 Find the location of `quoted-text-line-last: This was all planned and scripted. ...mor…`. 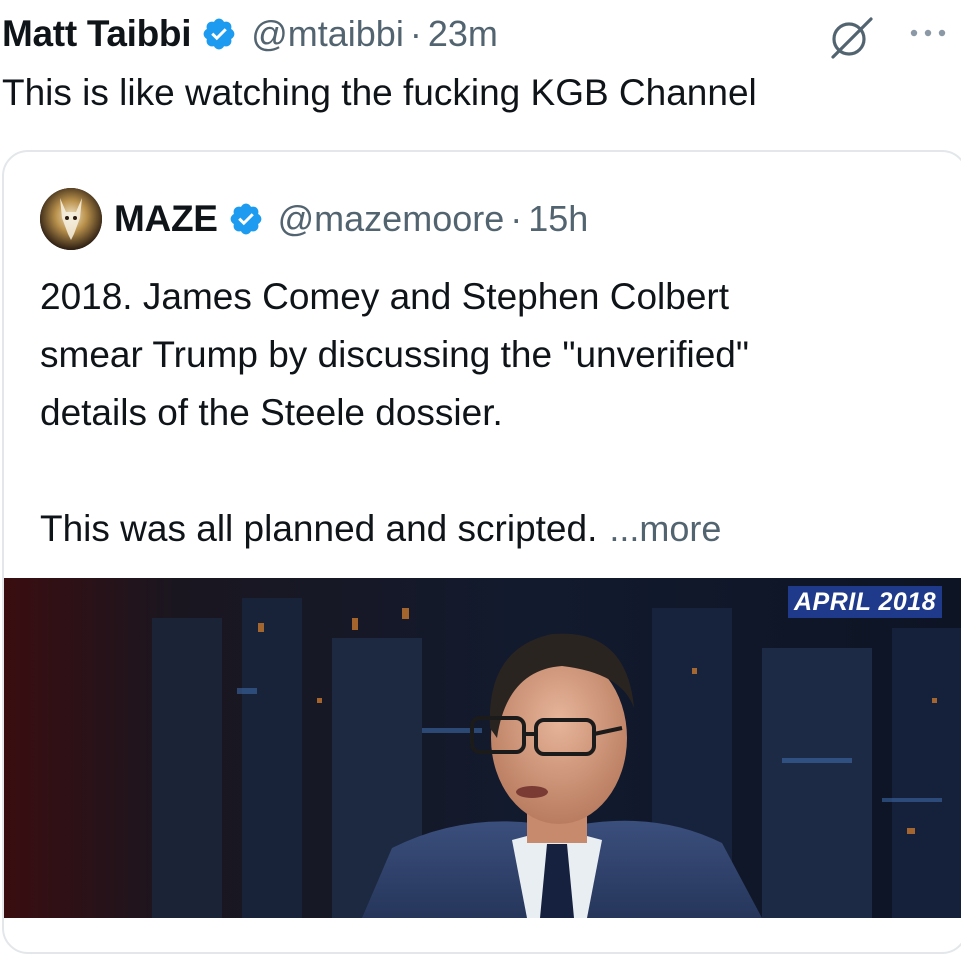

quoted-text-line-last: This was all planned and scripted. ...mor… is located at coordinates (480, 529).